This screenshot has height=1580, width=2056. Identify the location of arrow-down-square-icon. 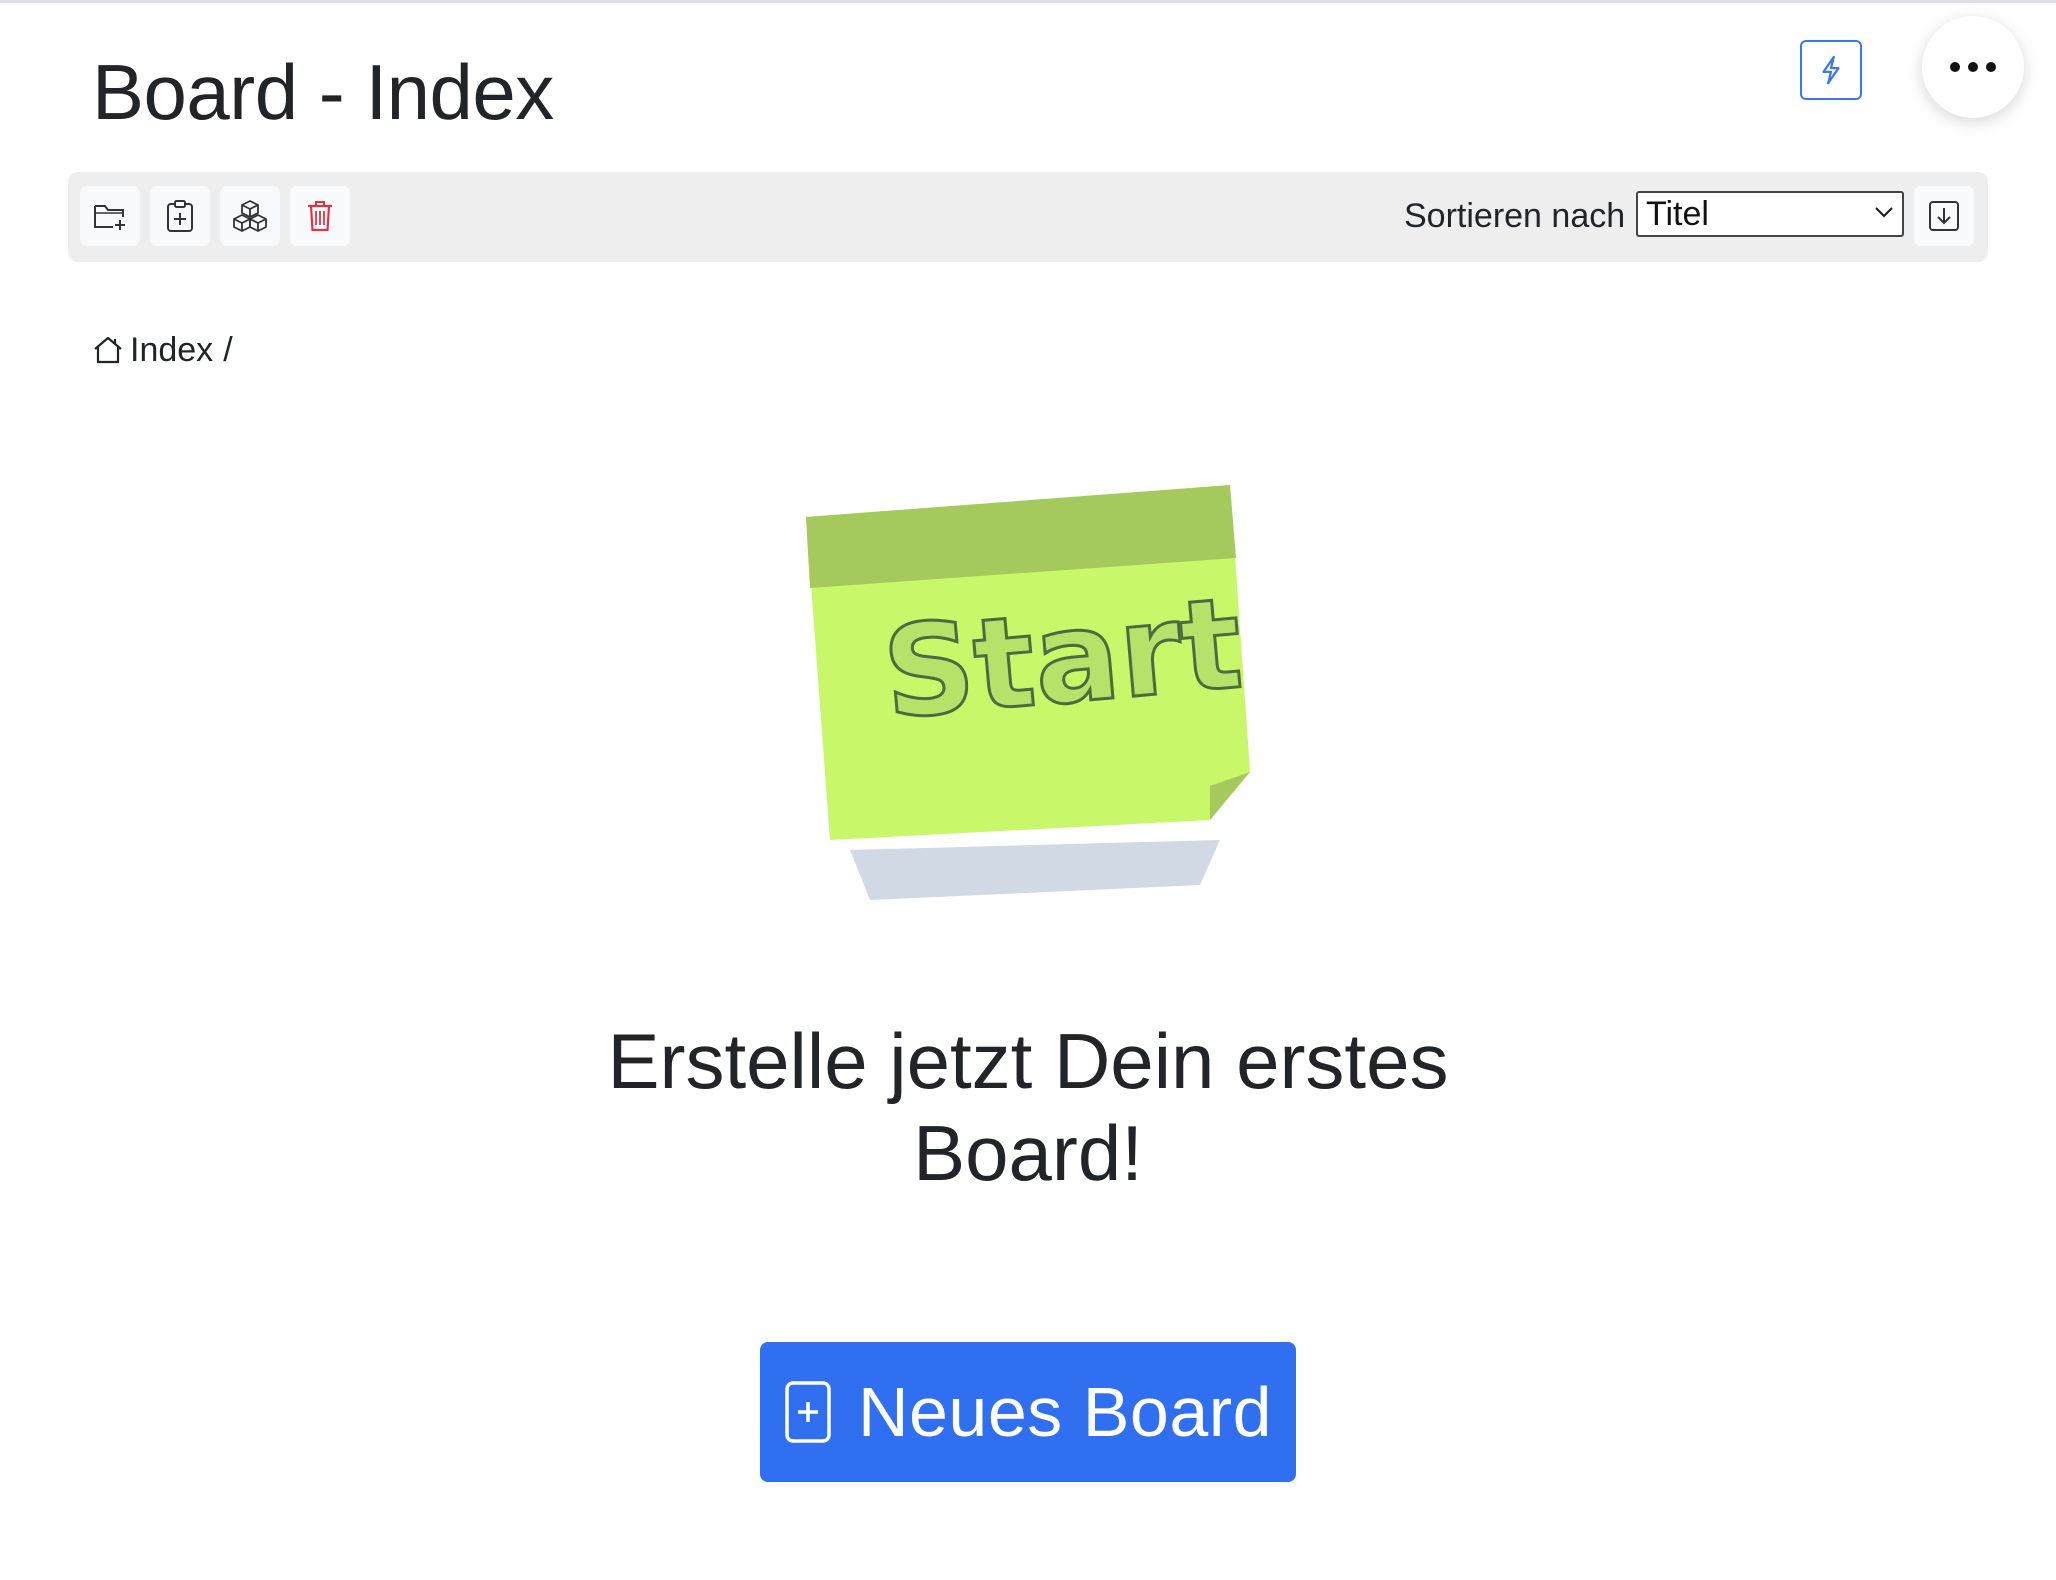
(1944, 216).